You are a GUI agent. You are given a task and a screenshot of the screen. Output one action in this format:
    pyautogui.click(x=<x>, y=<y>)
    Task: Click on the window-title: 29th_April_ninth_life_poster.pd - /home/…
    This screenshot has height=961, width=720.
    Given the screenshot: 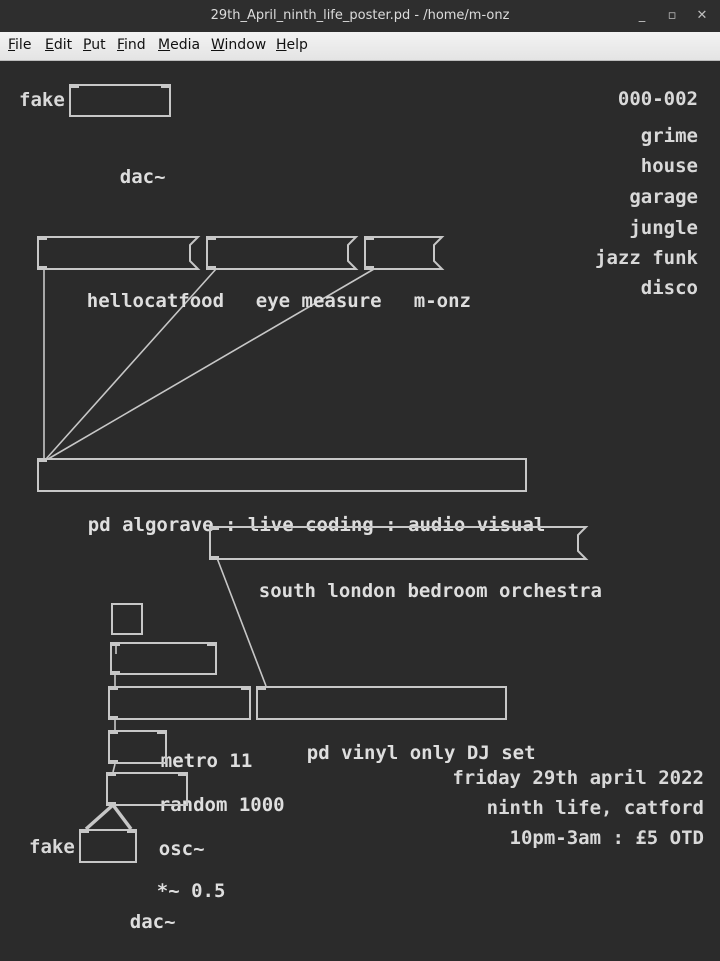 What is the action you would take?
    pyautogui.click(x=360, y=15)
    